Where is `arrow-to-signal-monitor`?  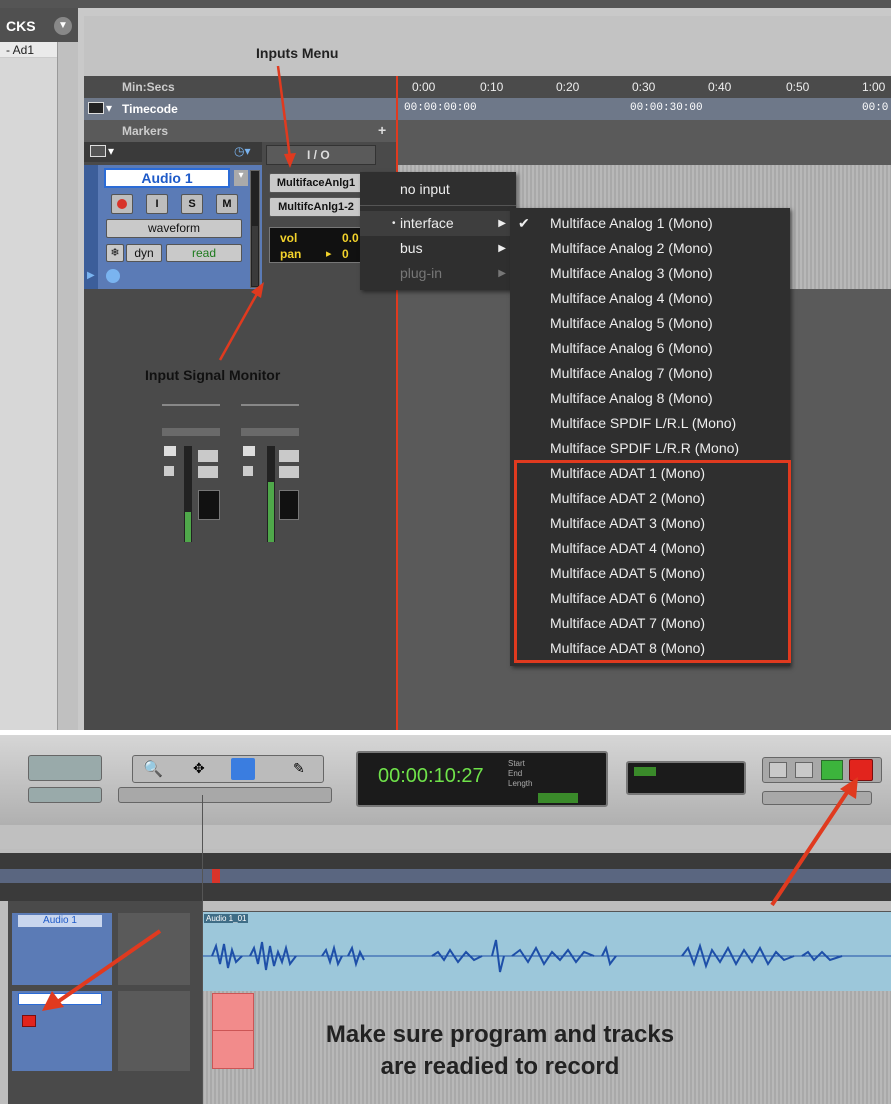 arrow-to-signal-monitor is located at coordinates (239, 326).